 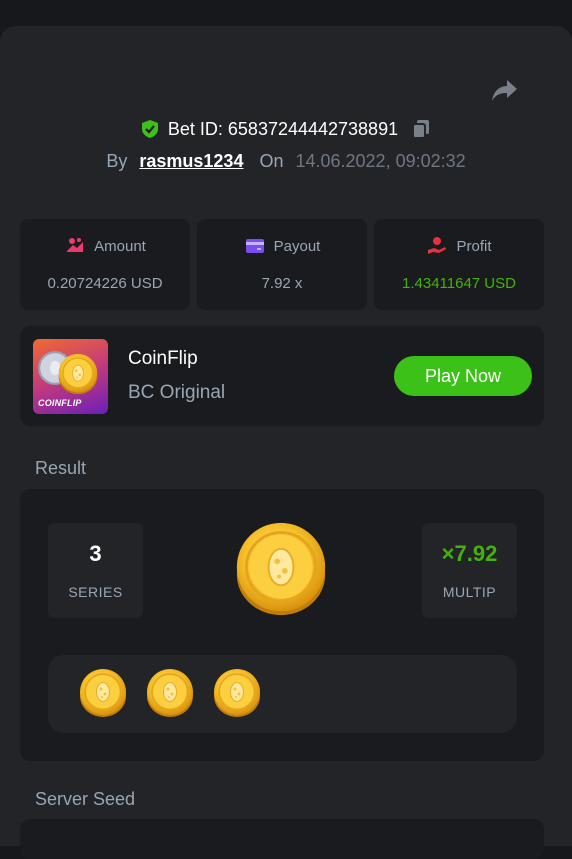 I want to click on server-seed-box, so click(x=282, y=839).